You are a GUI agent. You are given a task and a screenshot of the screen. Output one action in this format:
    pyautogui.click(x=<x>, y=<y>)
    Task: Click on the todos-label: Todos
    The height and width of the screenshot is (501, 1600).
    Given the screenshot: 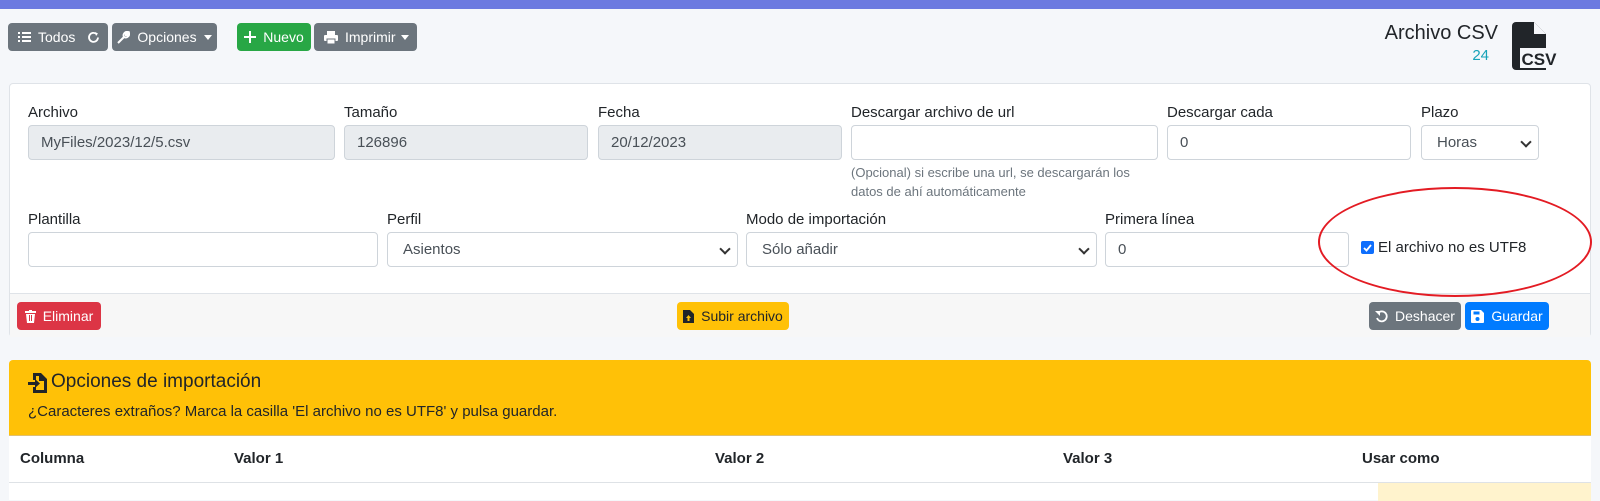 What is the action you would take?
    pyautogui.click(x=57, y=37)
    